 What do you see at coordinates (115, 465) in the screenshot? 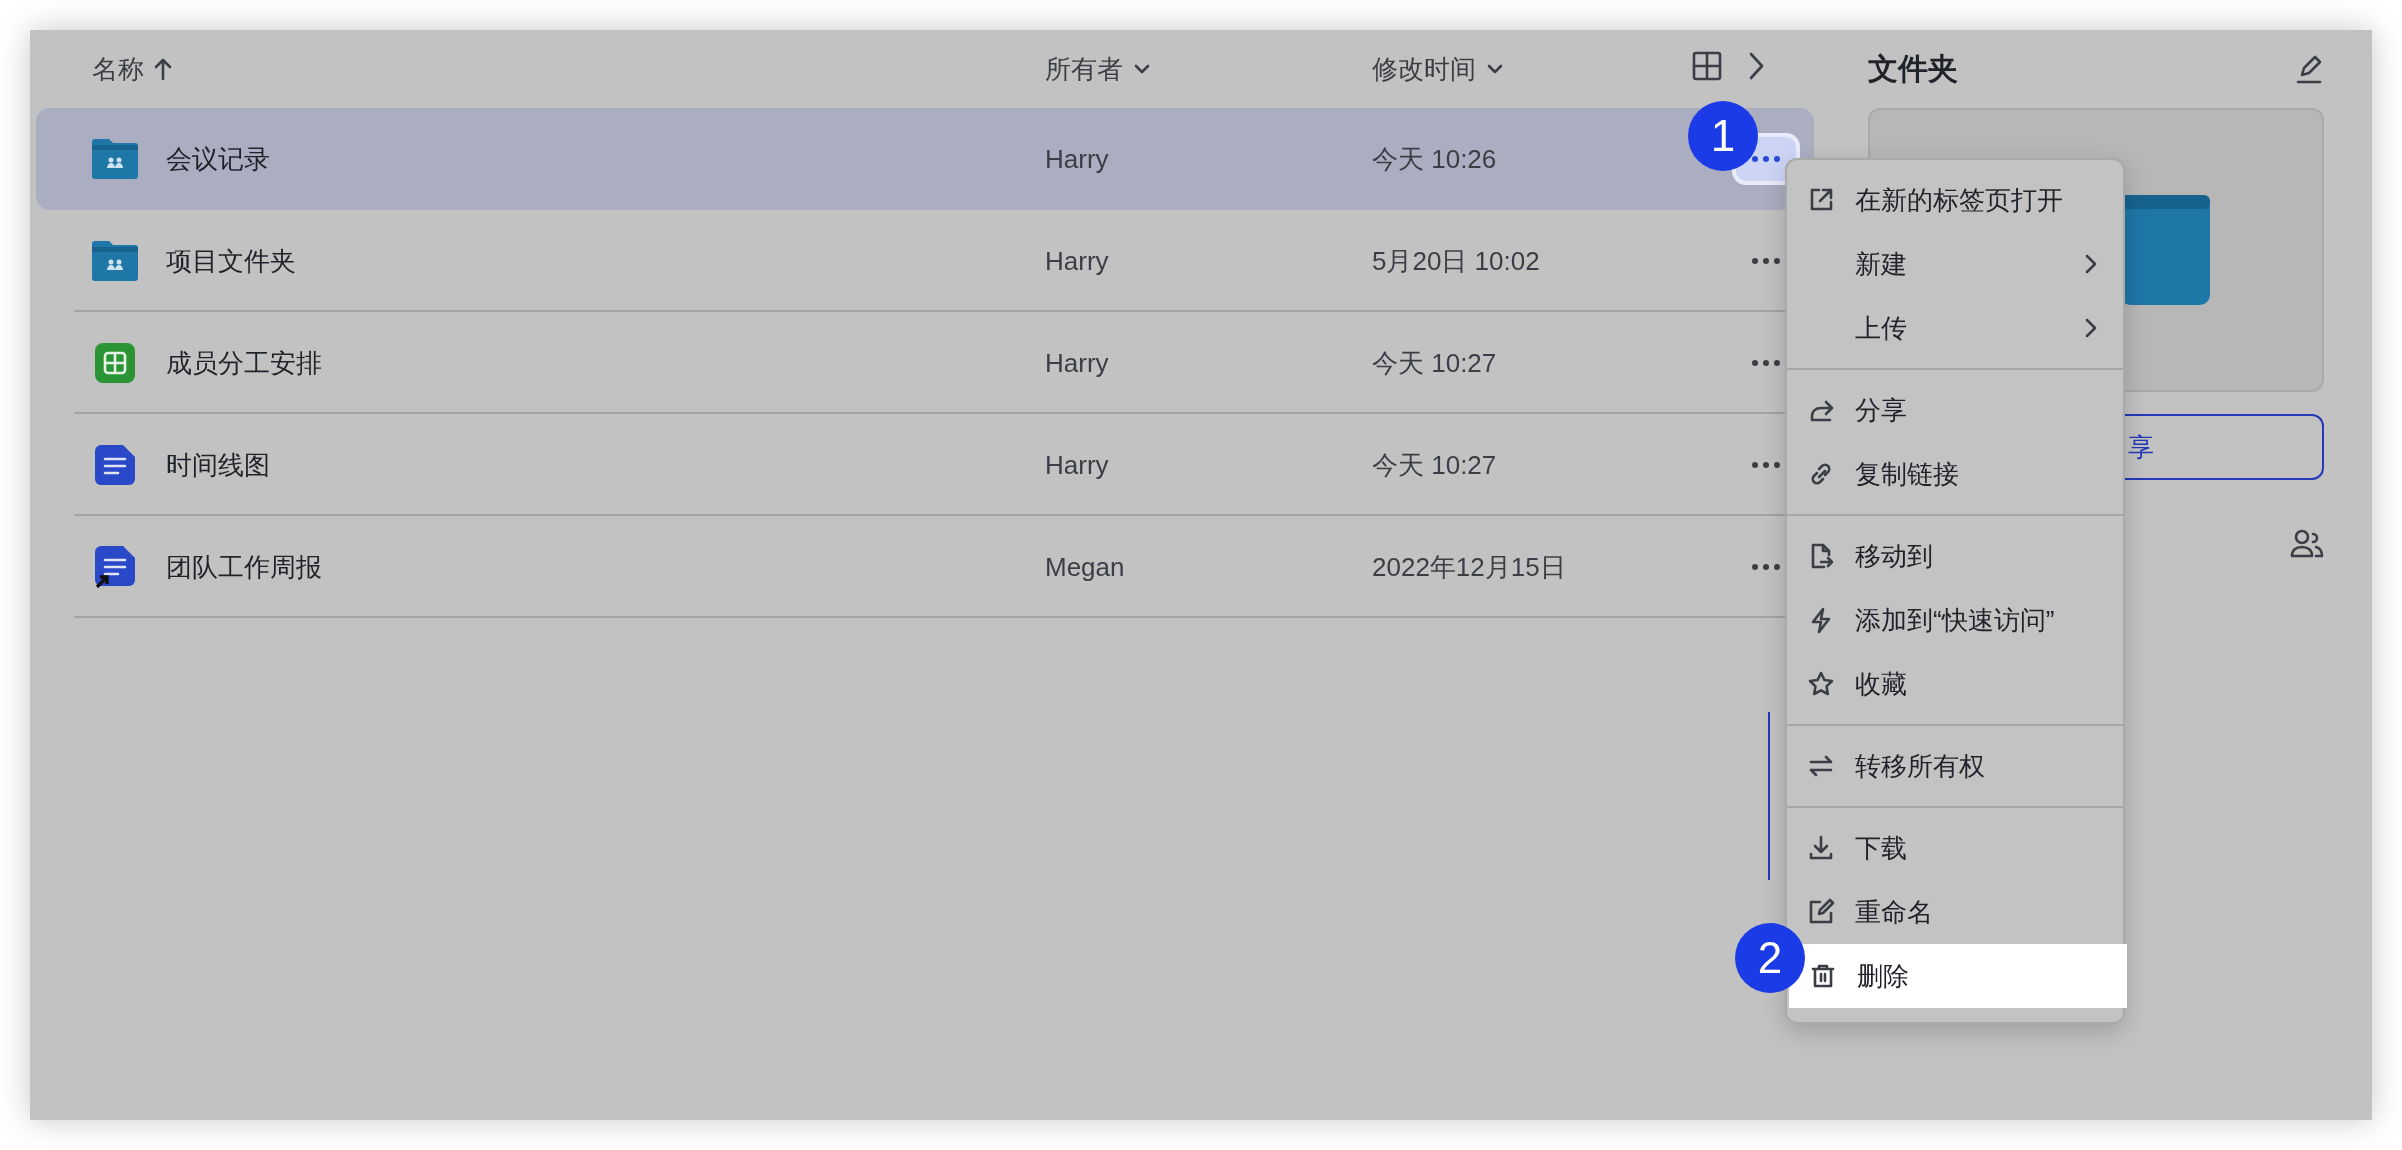
I see `document-icon` at bounding box center [115, 465].